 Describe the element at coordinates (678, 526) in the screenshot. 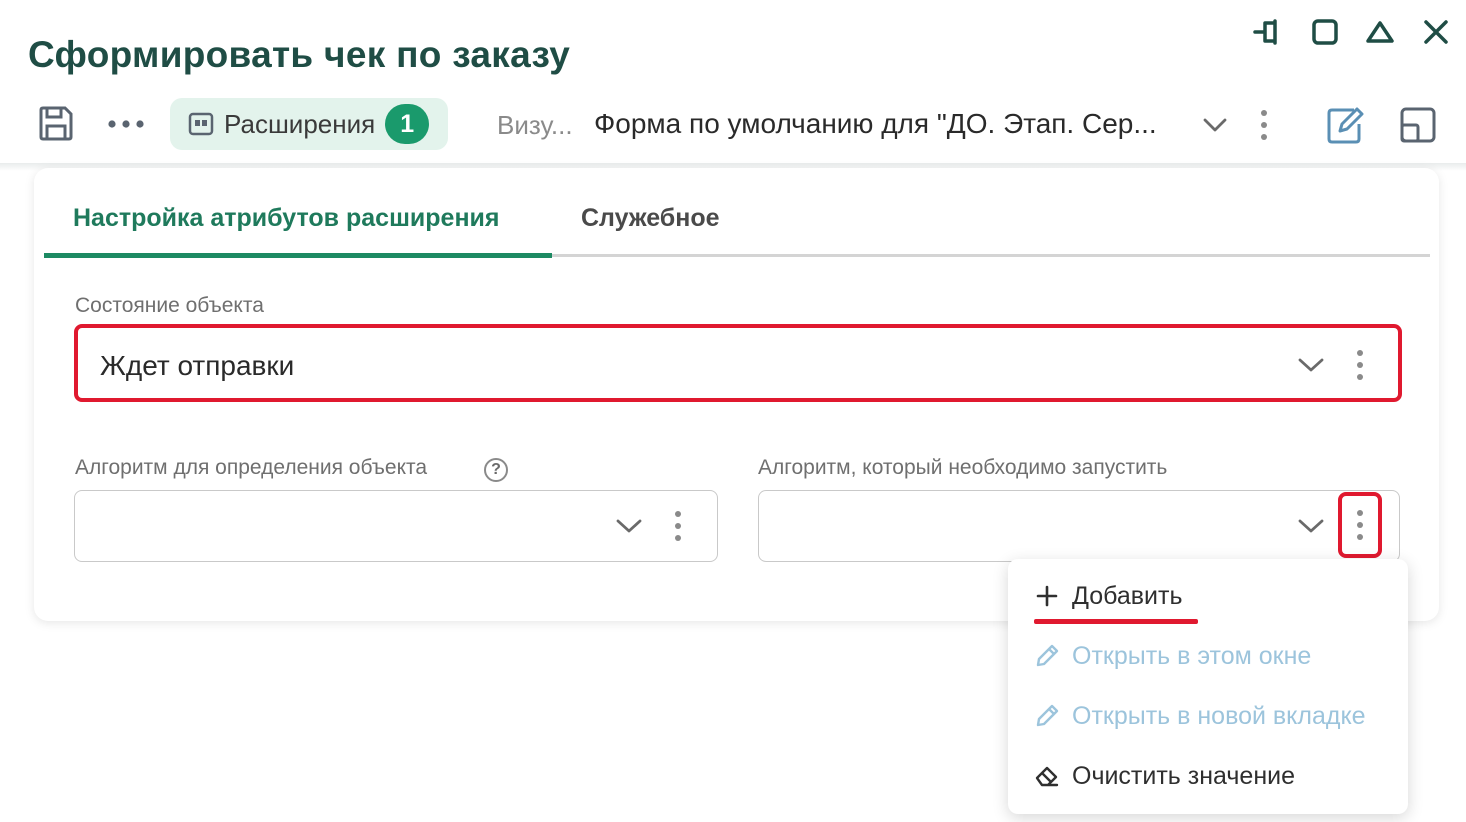

I see `algorithm-detect-more-icon` at that location.